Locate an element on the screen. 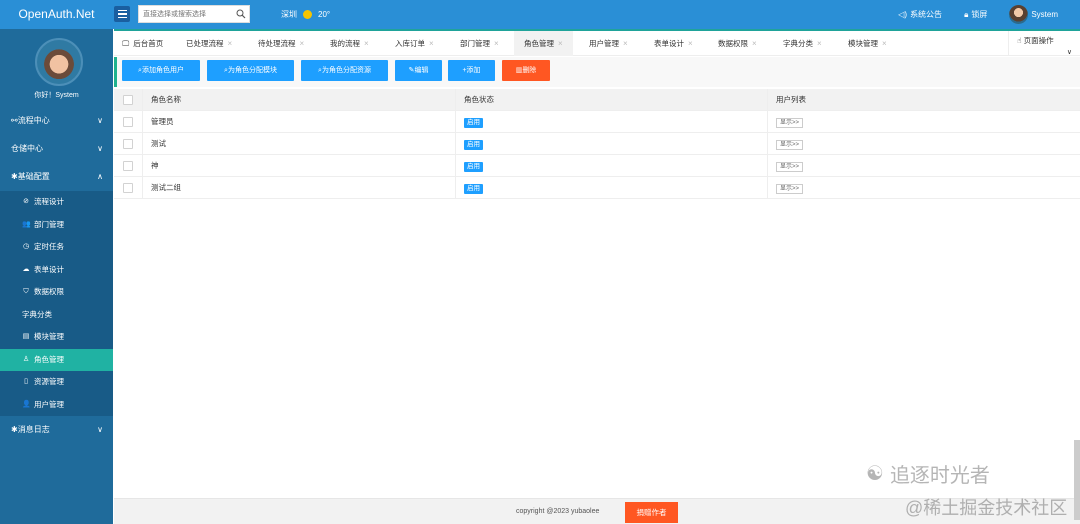 This screenshot has height=524, width=1080. search-icon is located at coordinates (241, 14).